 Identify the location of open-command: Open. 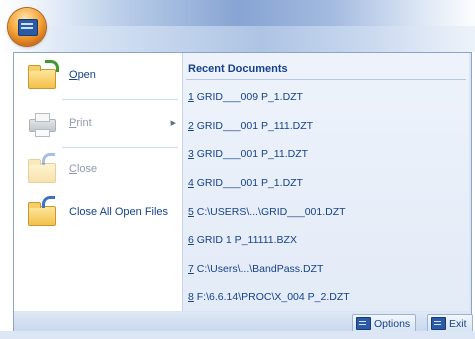
(98, 75).